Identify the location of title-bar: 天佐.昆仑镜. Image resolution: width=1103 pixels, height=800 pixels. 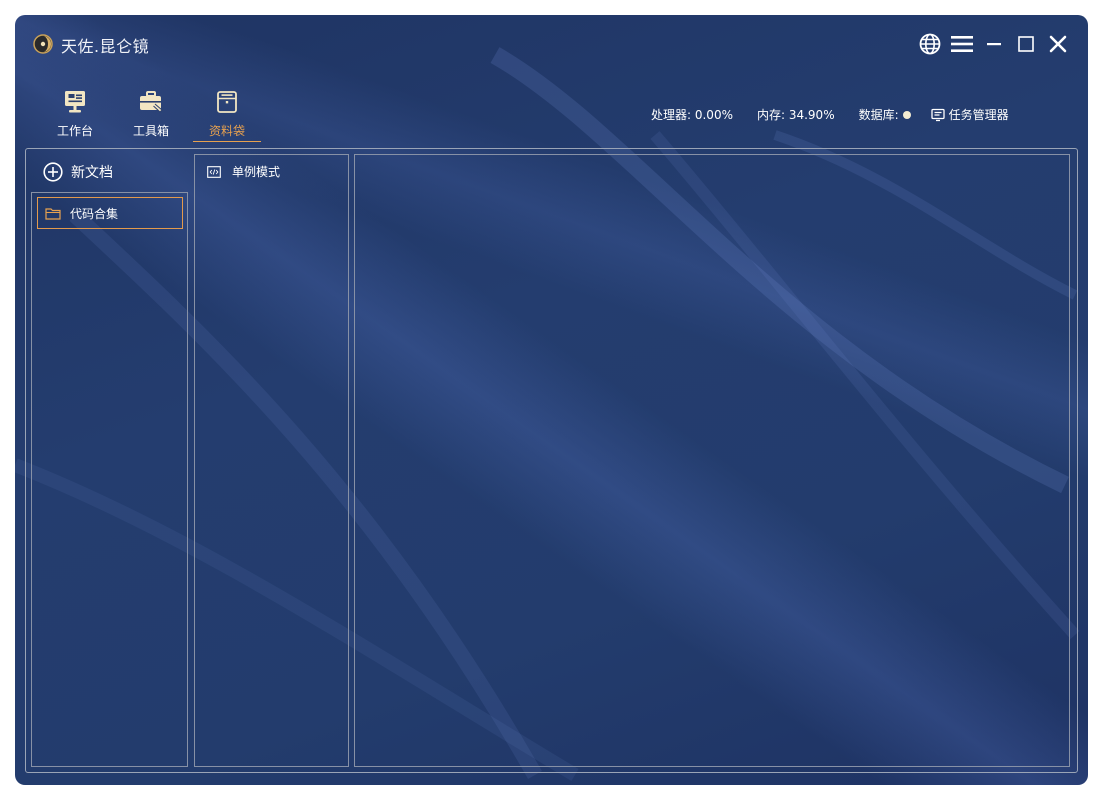
(551, 44).